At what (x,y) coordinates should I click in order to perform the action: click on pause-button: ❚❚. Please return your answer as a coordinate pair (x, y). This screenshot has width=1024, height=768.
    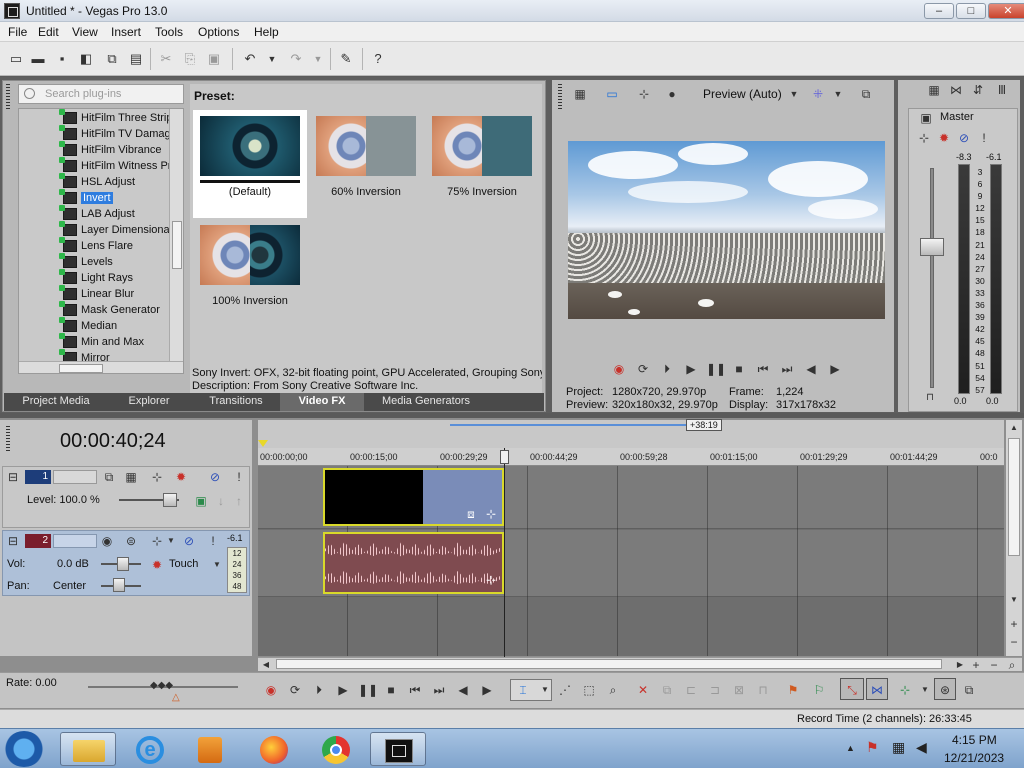
    Looking at the image, I should click on (716, 369).